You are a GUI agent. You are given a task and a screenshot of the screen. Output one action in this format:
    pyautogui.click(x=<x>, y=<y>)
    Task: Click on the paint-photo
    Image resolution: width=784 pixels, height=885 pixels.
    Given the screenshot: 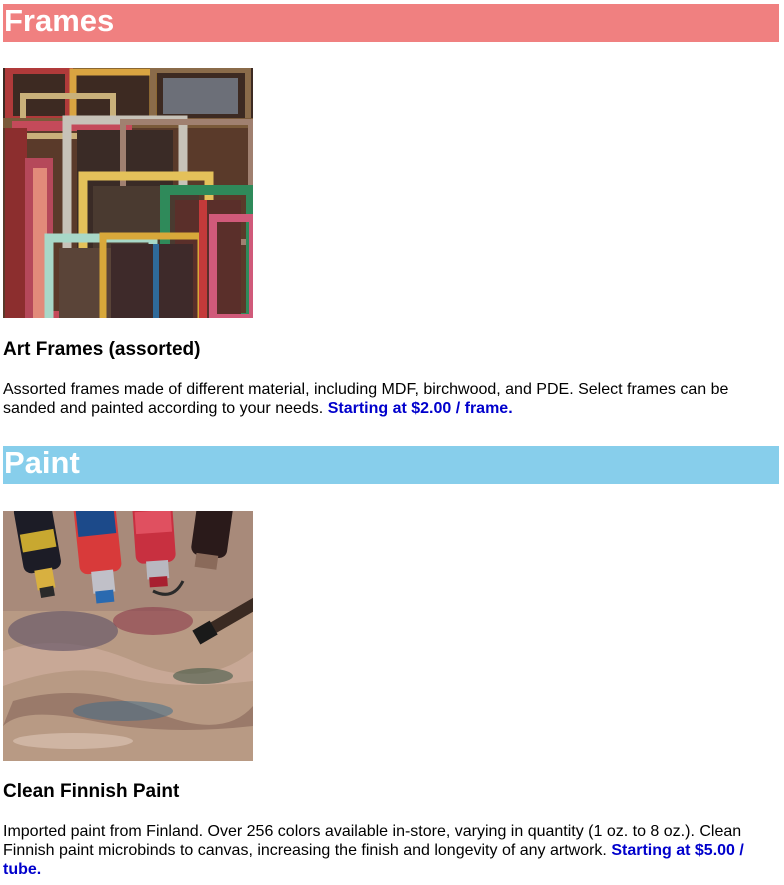 What is the action you would take?
    pyautogui.click(x=128, y=636)
    